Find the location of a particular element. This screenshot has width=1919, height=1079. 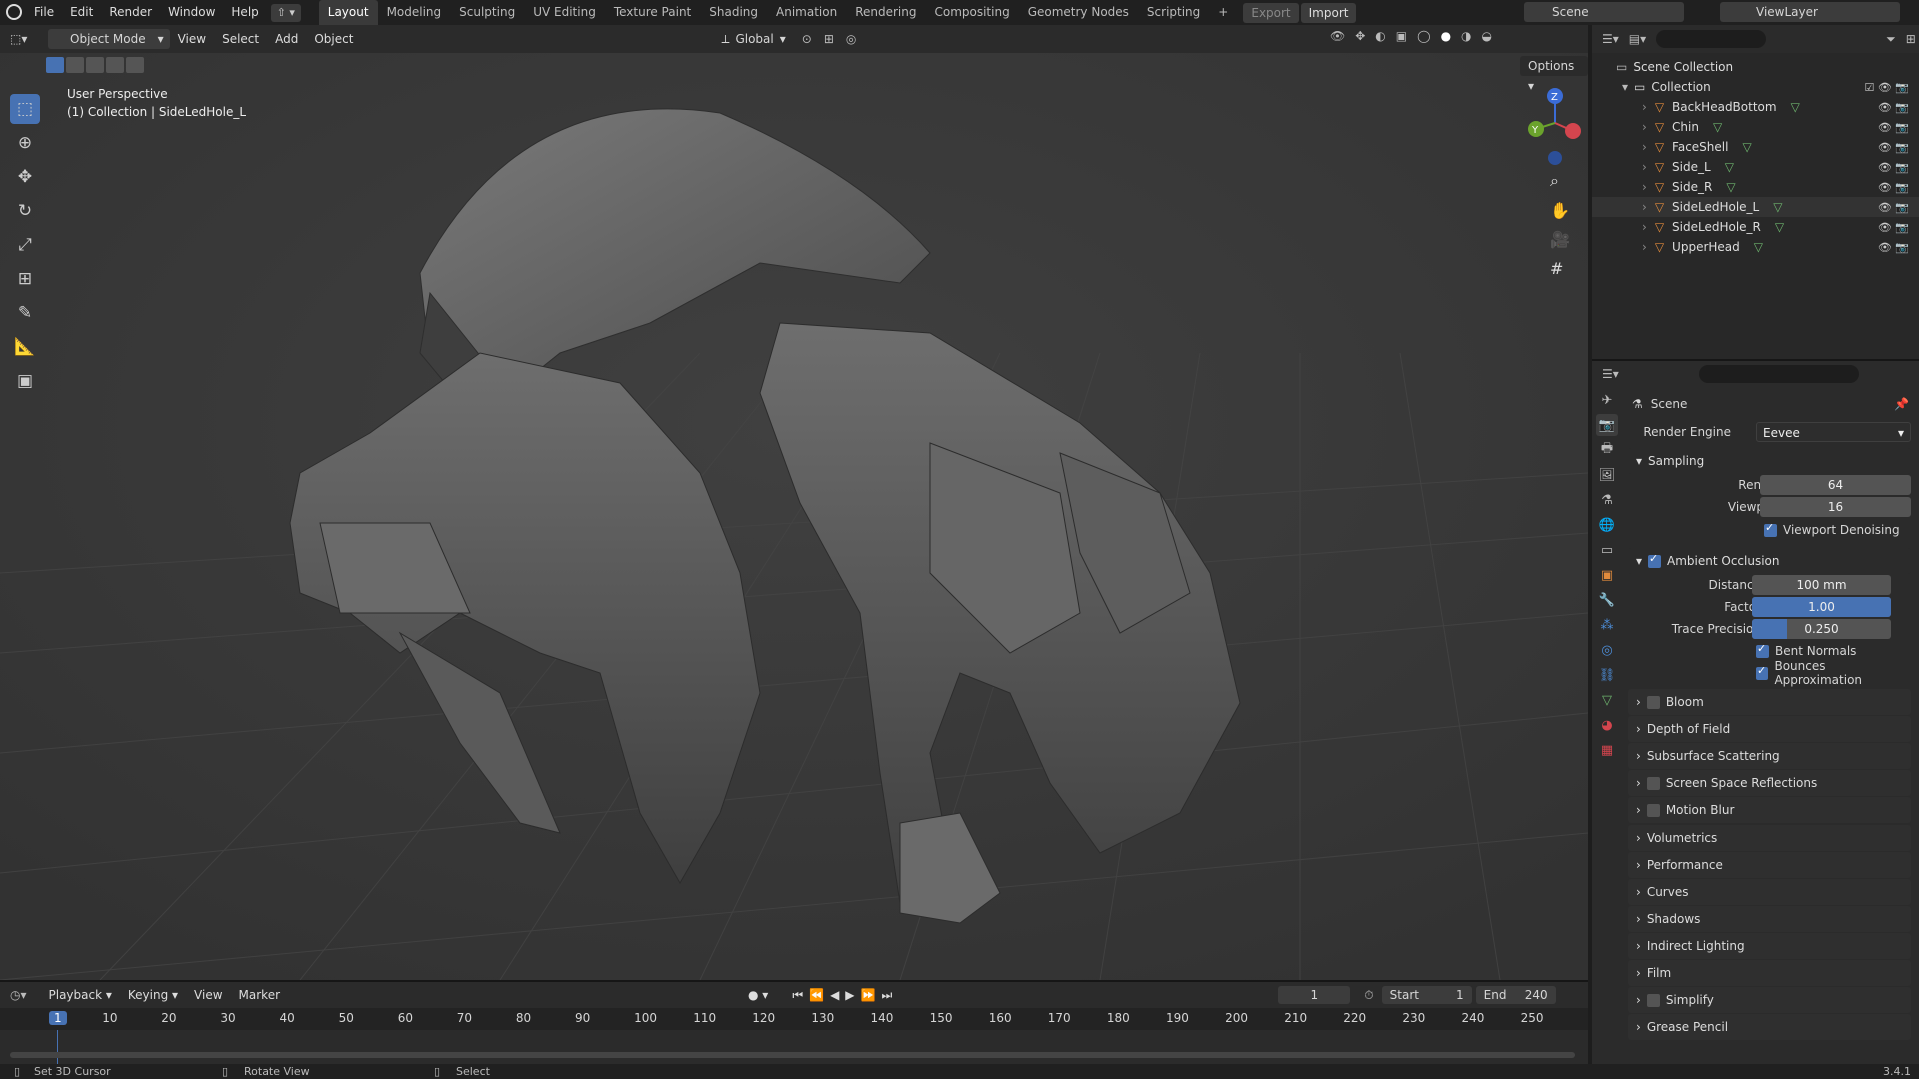

editor-type-icon: ⇧ ▾ is located at coordinates (285, 12).